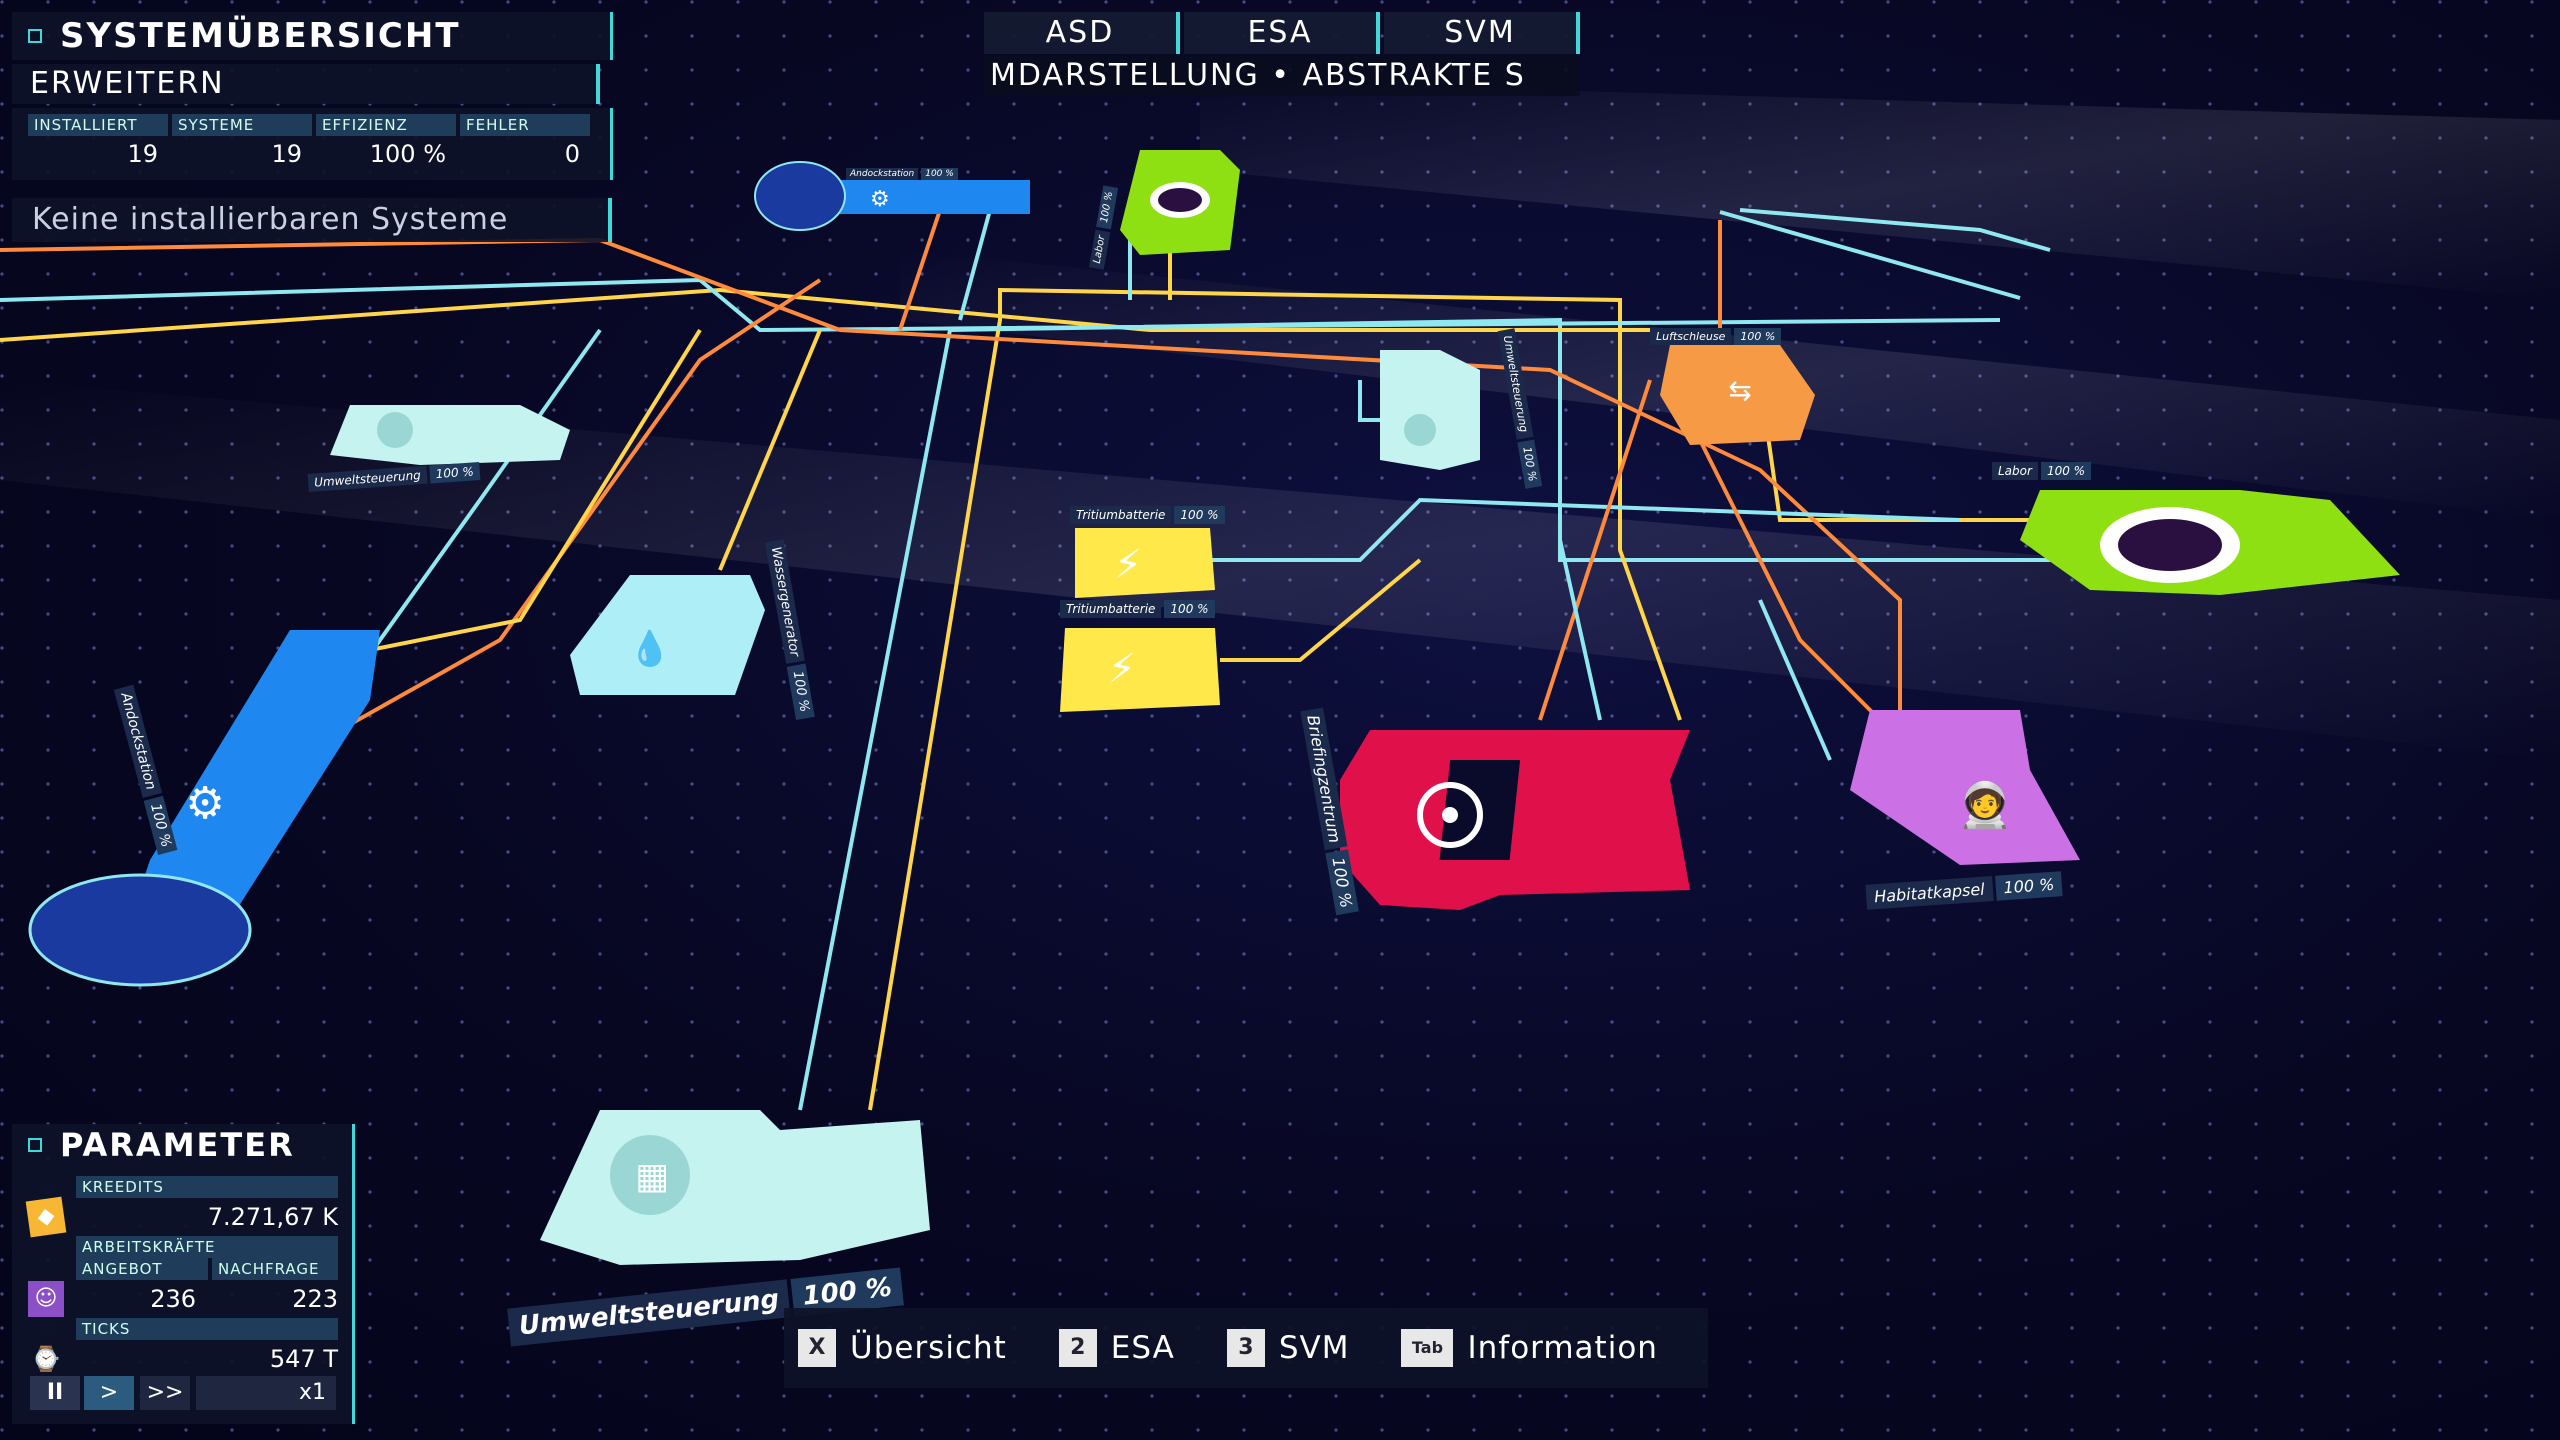  I want to click on module-umweltsteuerung-main: ▦, so click(735, 1187).